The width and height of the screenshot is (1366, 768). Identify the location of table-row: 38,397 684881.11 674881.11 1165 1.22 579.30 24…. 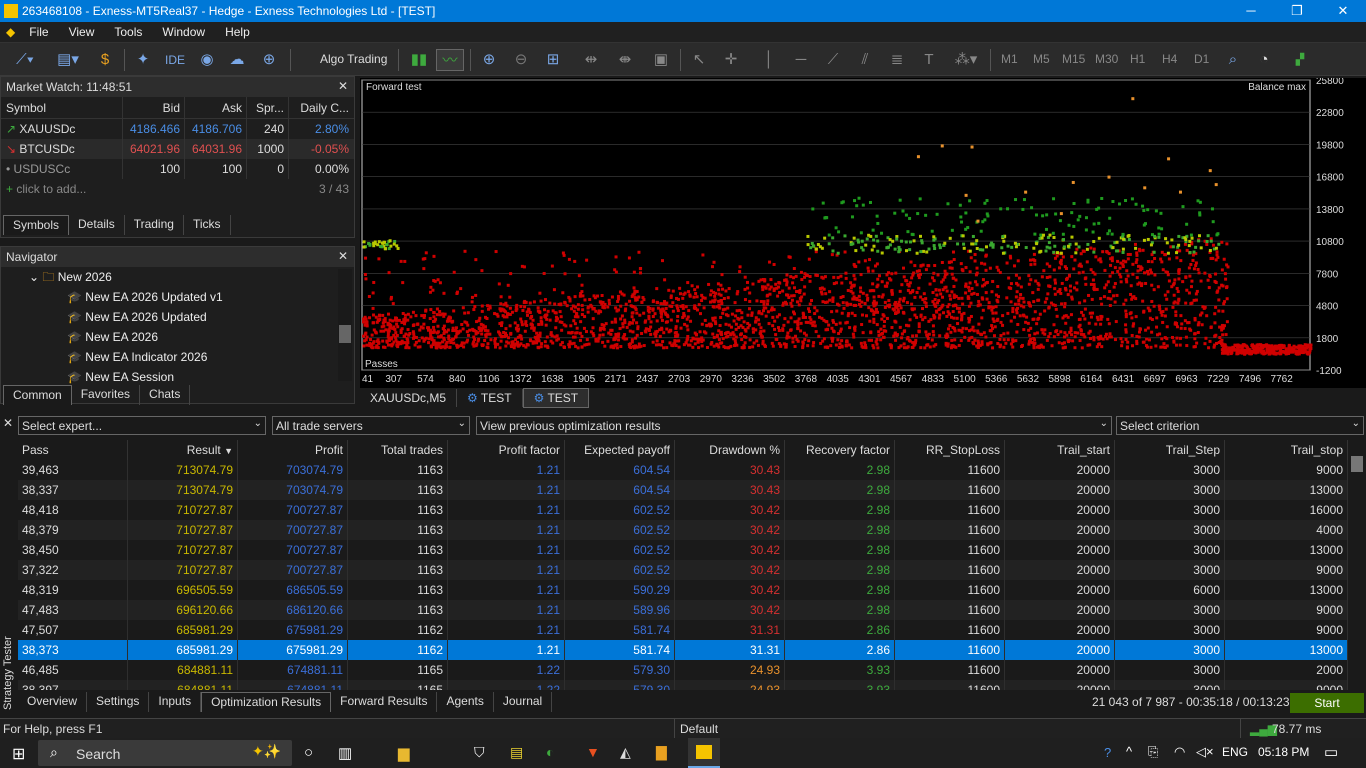
(683, 685).